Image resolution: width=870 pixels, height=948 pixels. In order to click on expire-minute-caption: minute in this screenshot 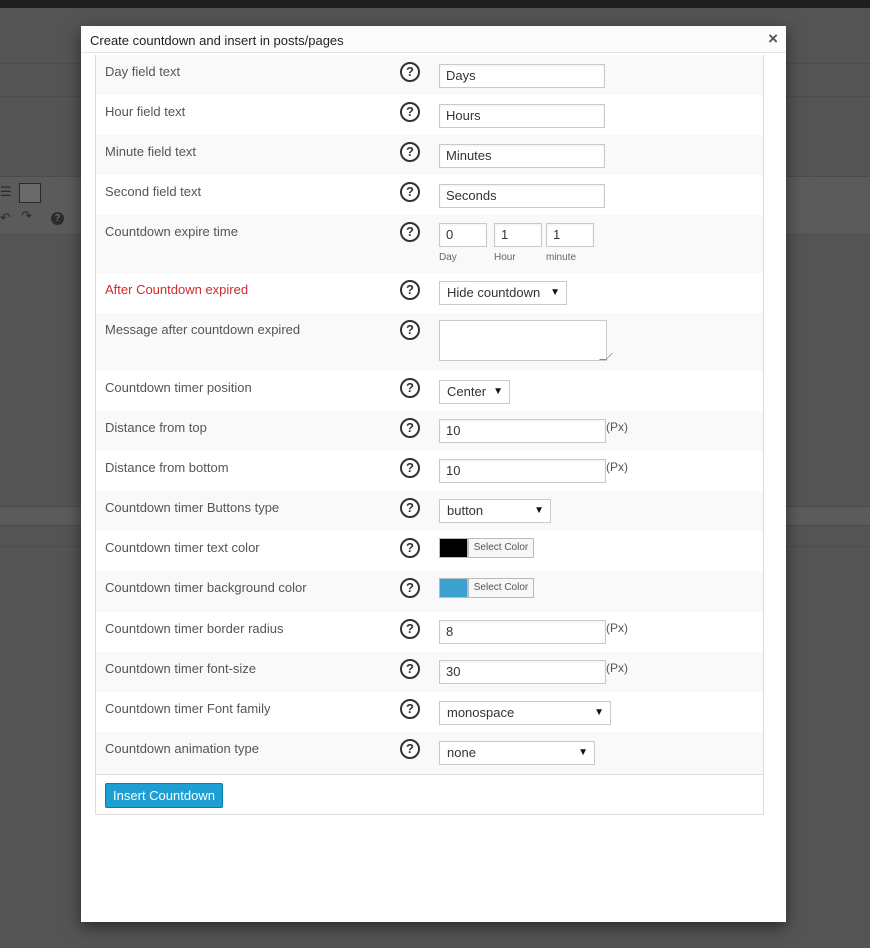, I will do `click(561, 257)`.